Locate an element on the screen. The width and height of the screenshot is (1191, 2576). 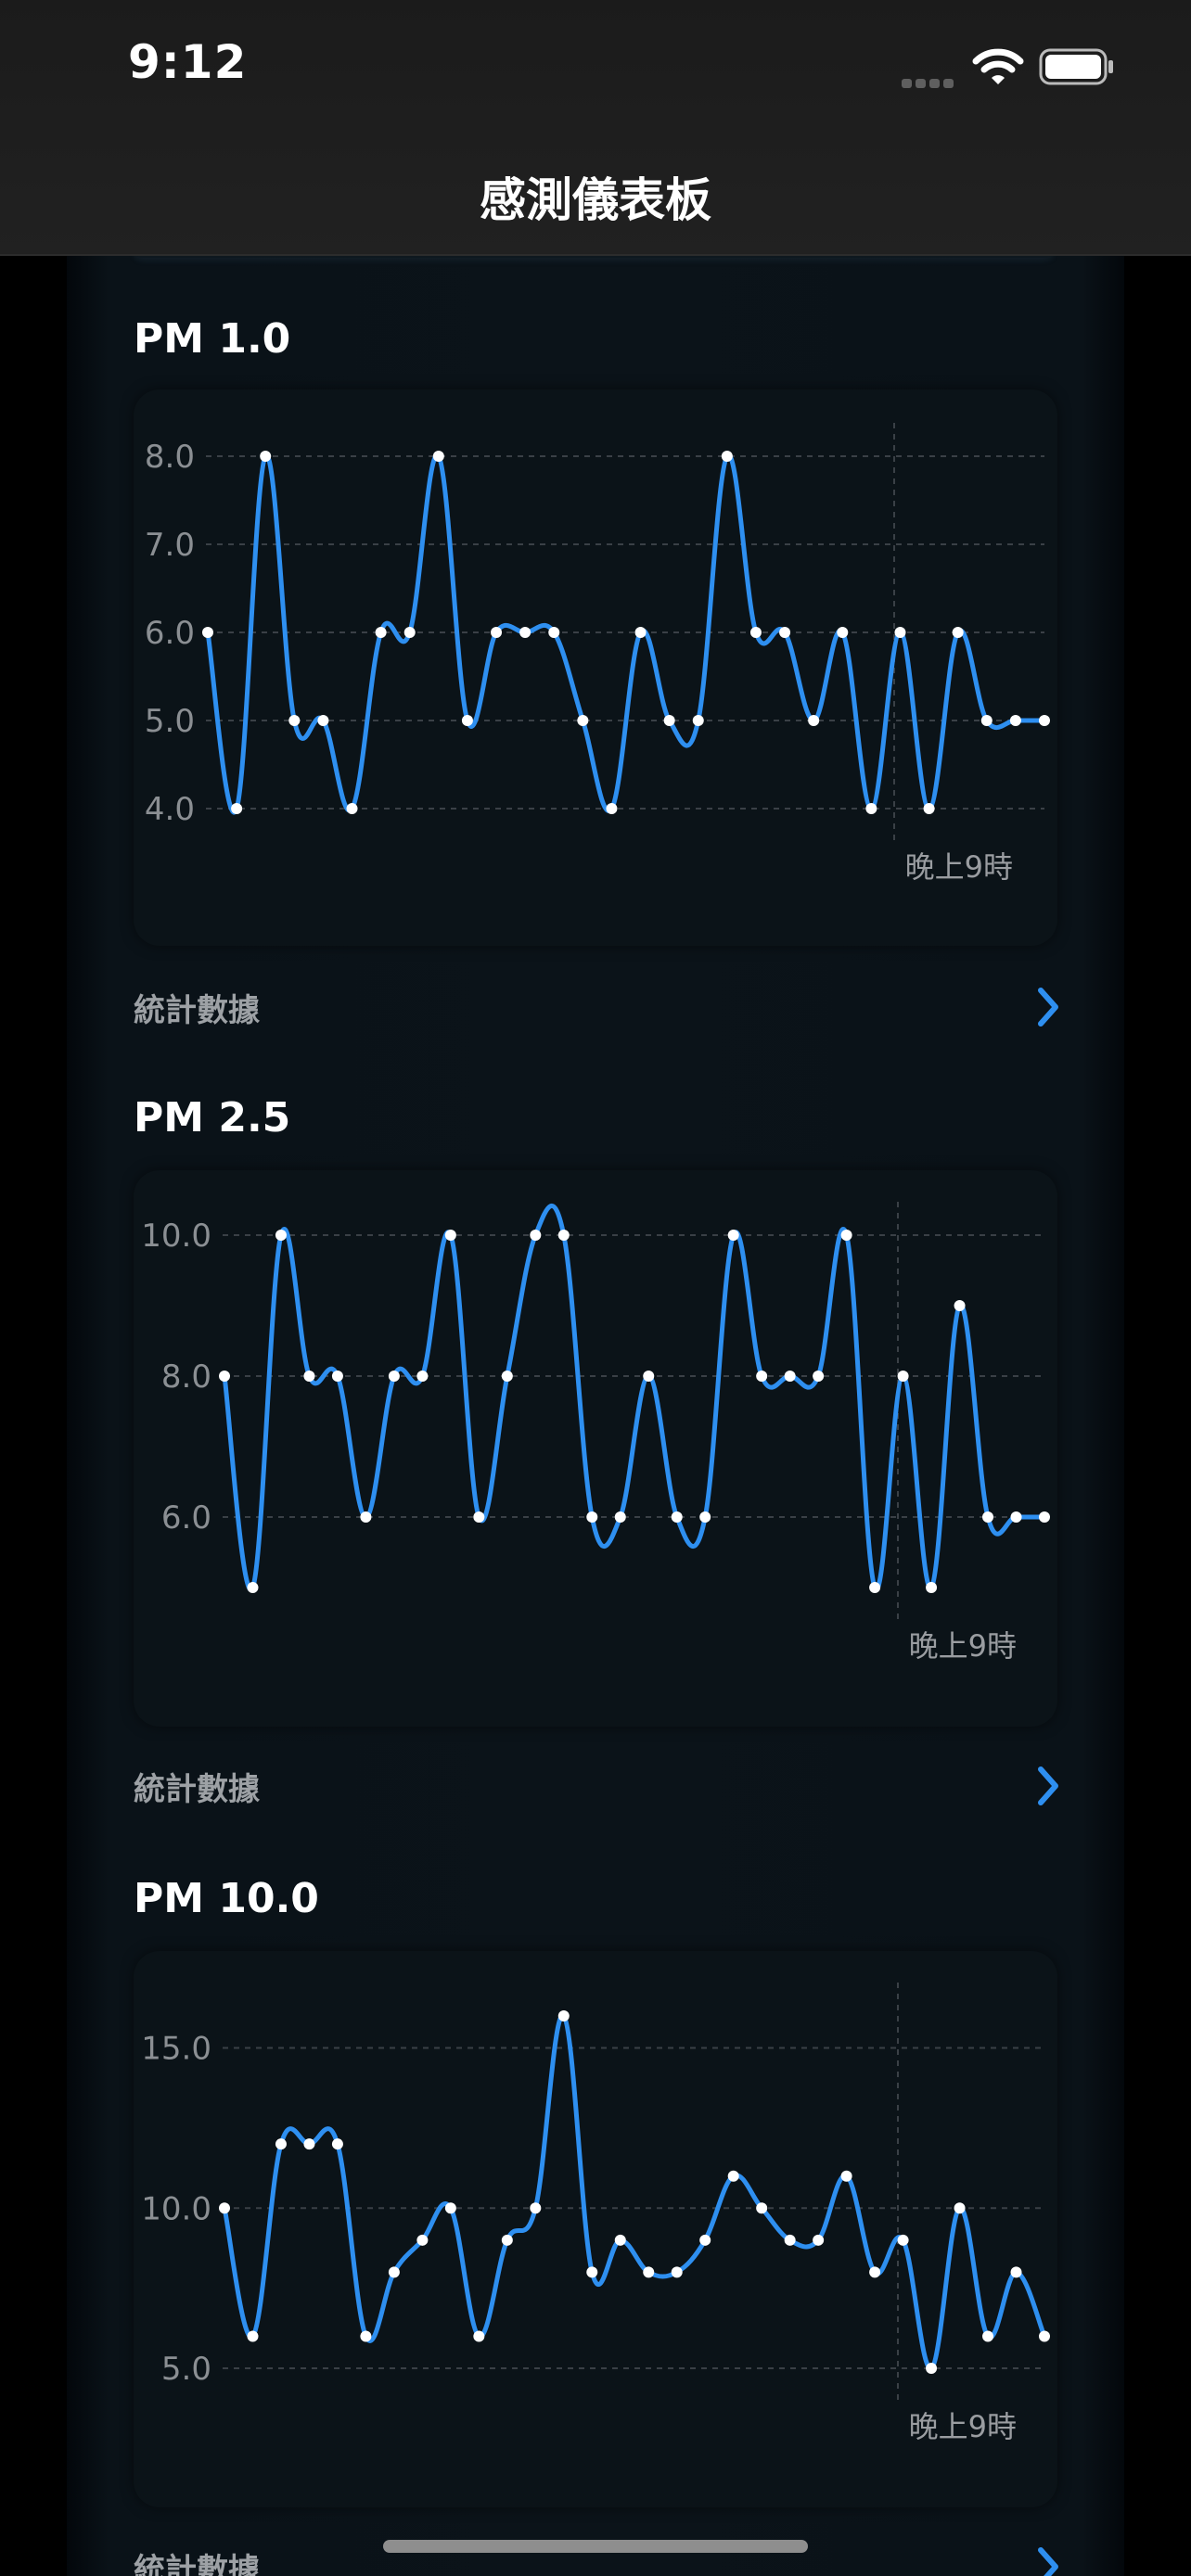
navigation-bar: 9:12 感測儀表板 is located at coordinates (595, 128).